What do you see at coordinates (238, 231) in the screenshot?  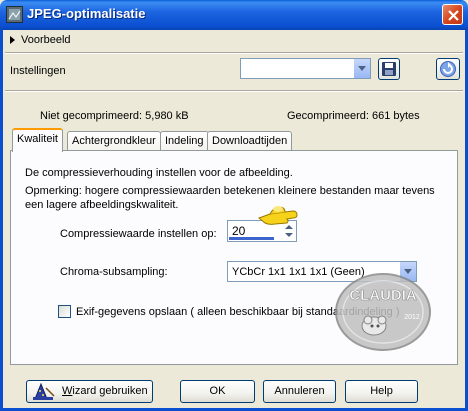 I see `compression-value: 20` at bounding box center [238, 231].